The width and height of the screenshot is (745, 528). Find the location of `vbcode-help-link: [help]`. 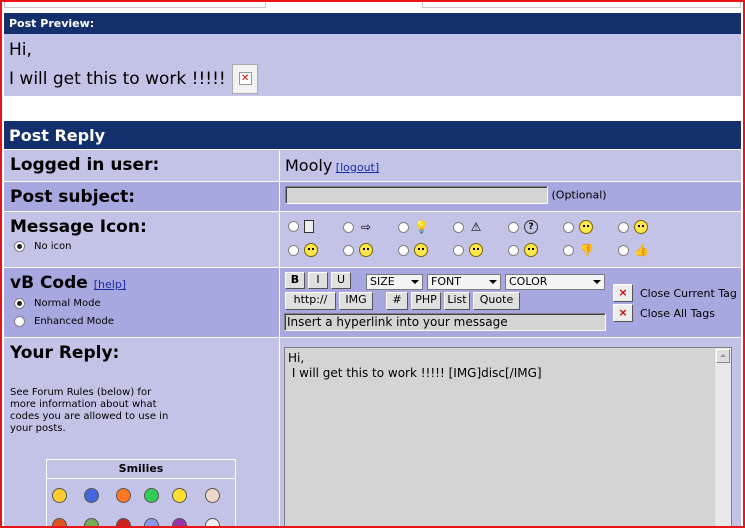

vbcode-help-link: [help] is located at coordinates (110, 284).